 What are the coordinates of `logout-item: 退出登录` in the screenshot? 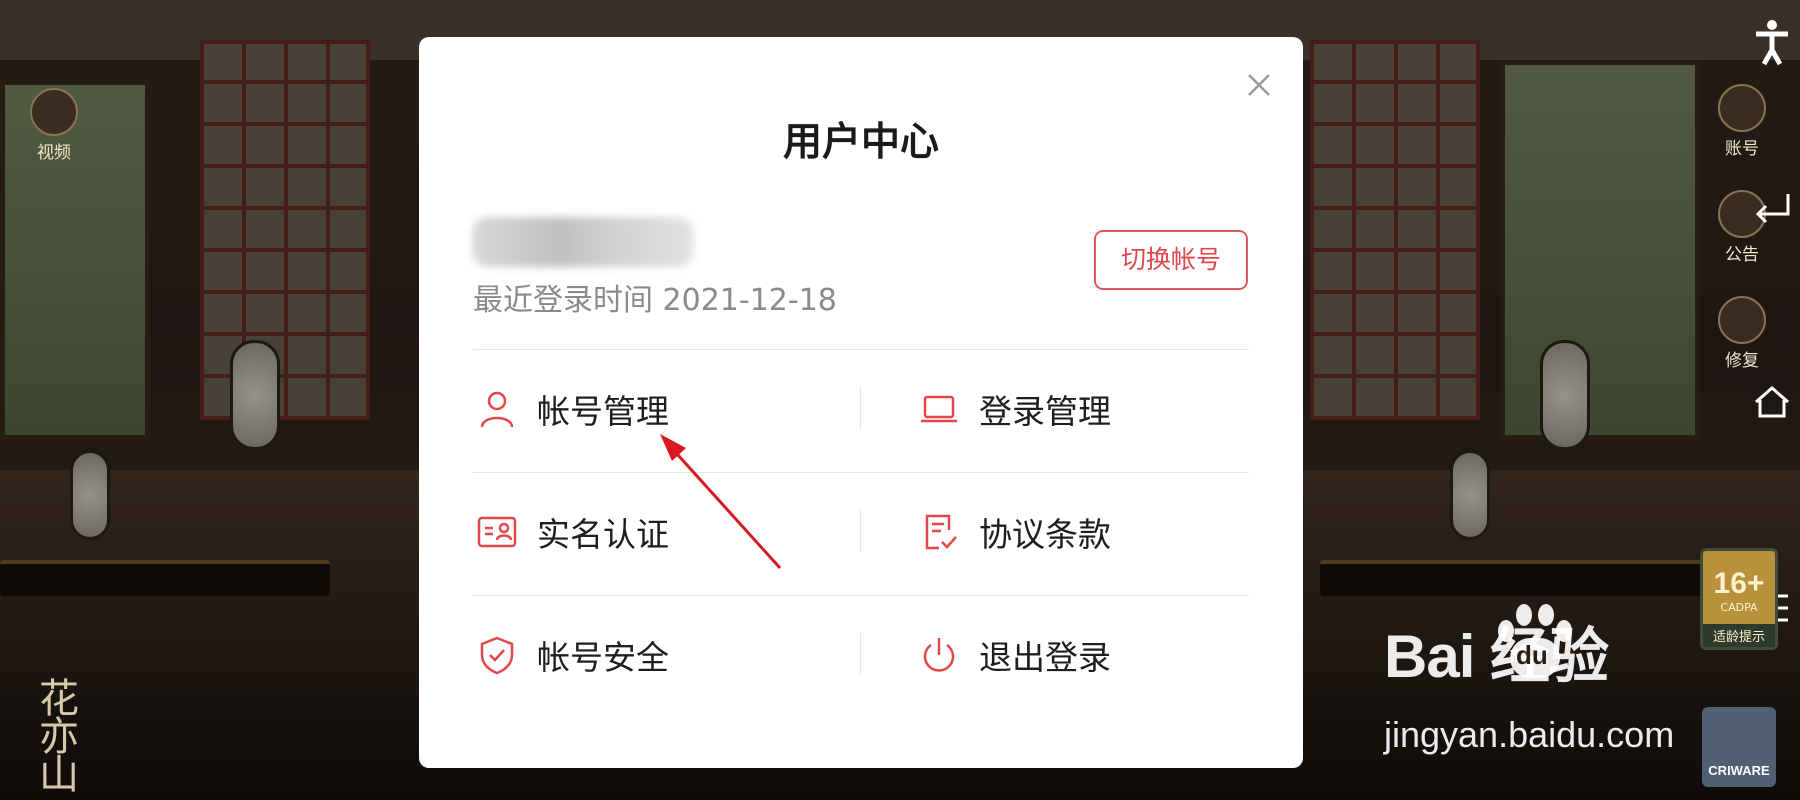 It's located at (1015, 655).